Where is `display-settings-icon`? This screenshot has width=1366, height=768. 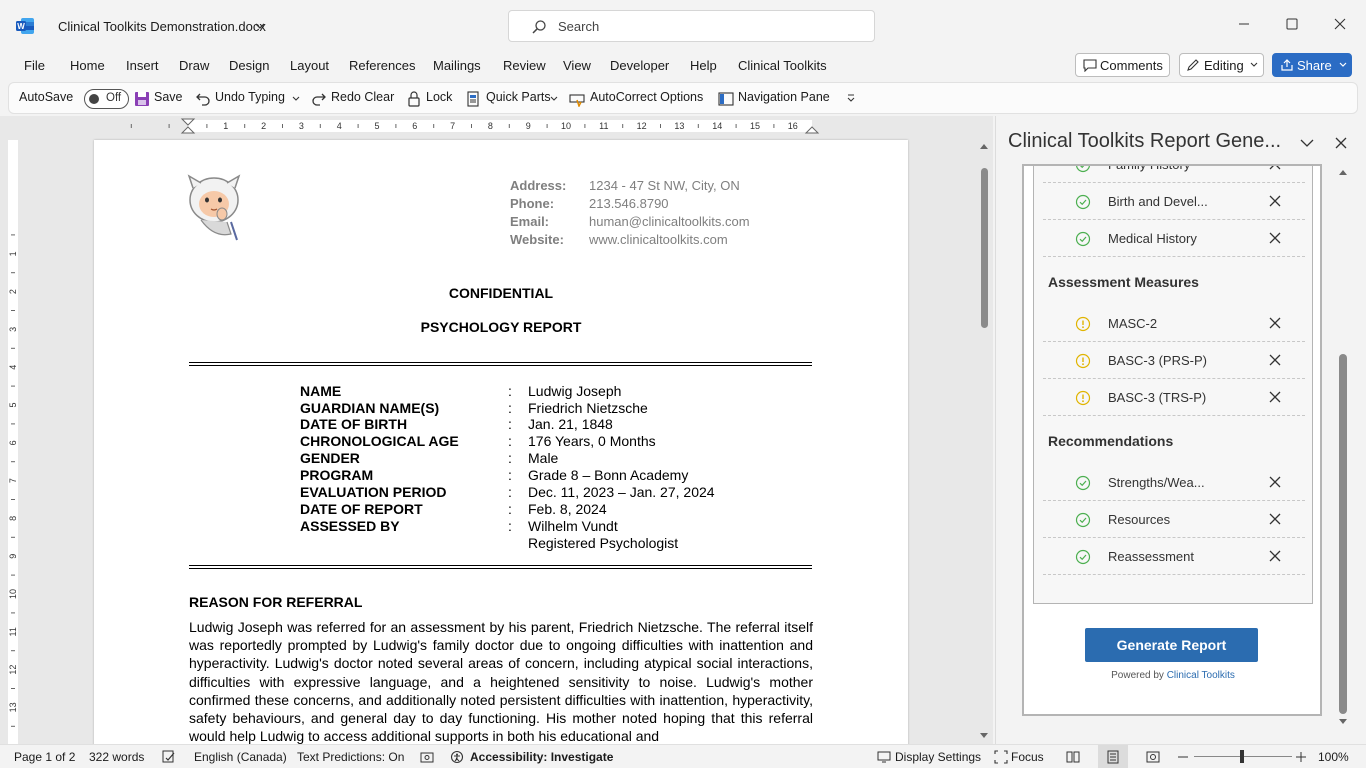 display-settings-icon is located at coordinates (884, 757).